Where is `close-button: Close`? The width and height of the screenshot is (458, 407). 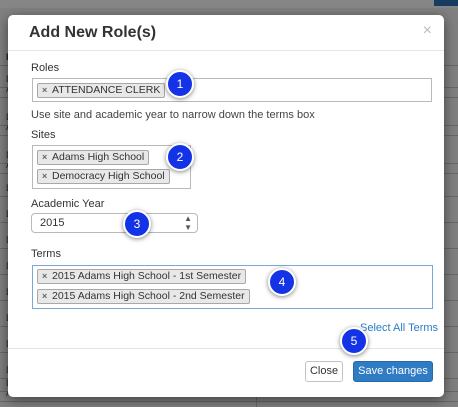 close-button: Close is located at coordinates (324, 371).